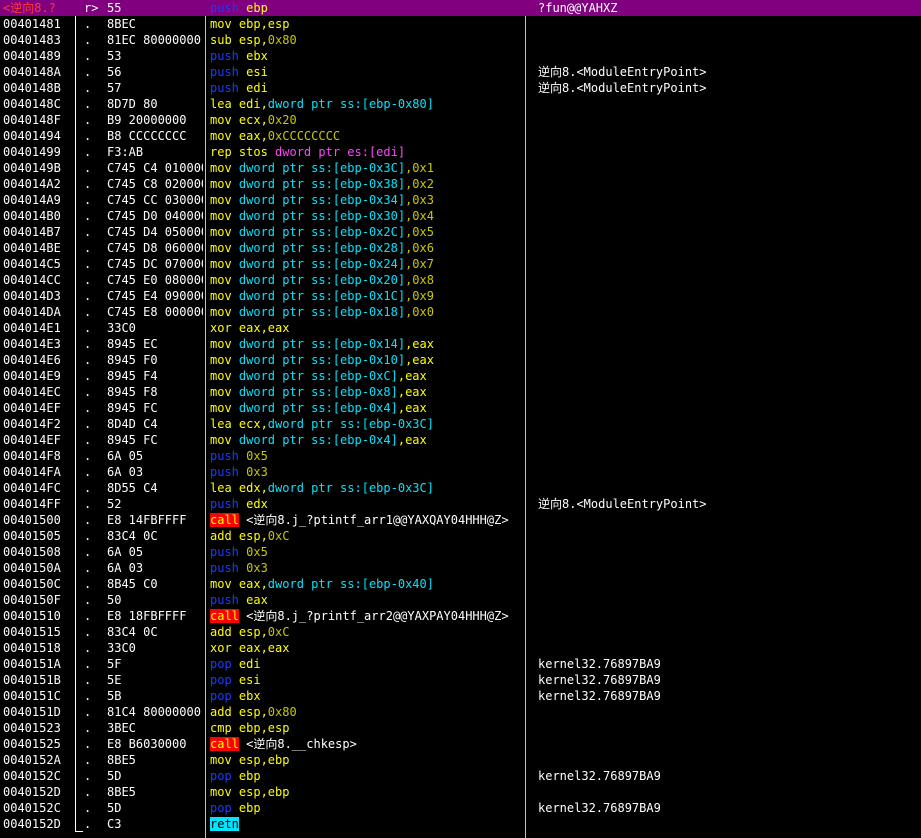  Describe the element at coordinates (460, 664) in the screenshot. I see `disasm-row: 0040151A. 5F pop edi kernel32.76897BA9` at that location.